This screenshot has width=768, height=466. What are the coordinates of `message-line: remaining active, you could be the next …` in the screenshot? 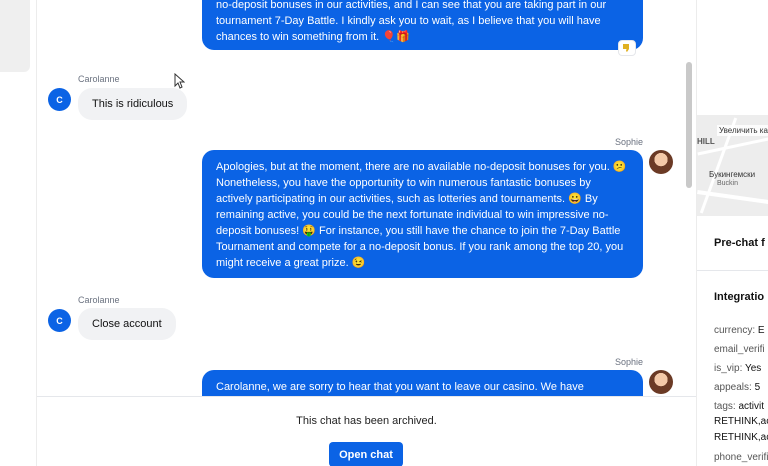 It's located at (412, 215).